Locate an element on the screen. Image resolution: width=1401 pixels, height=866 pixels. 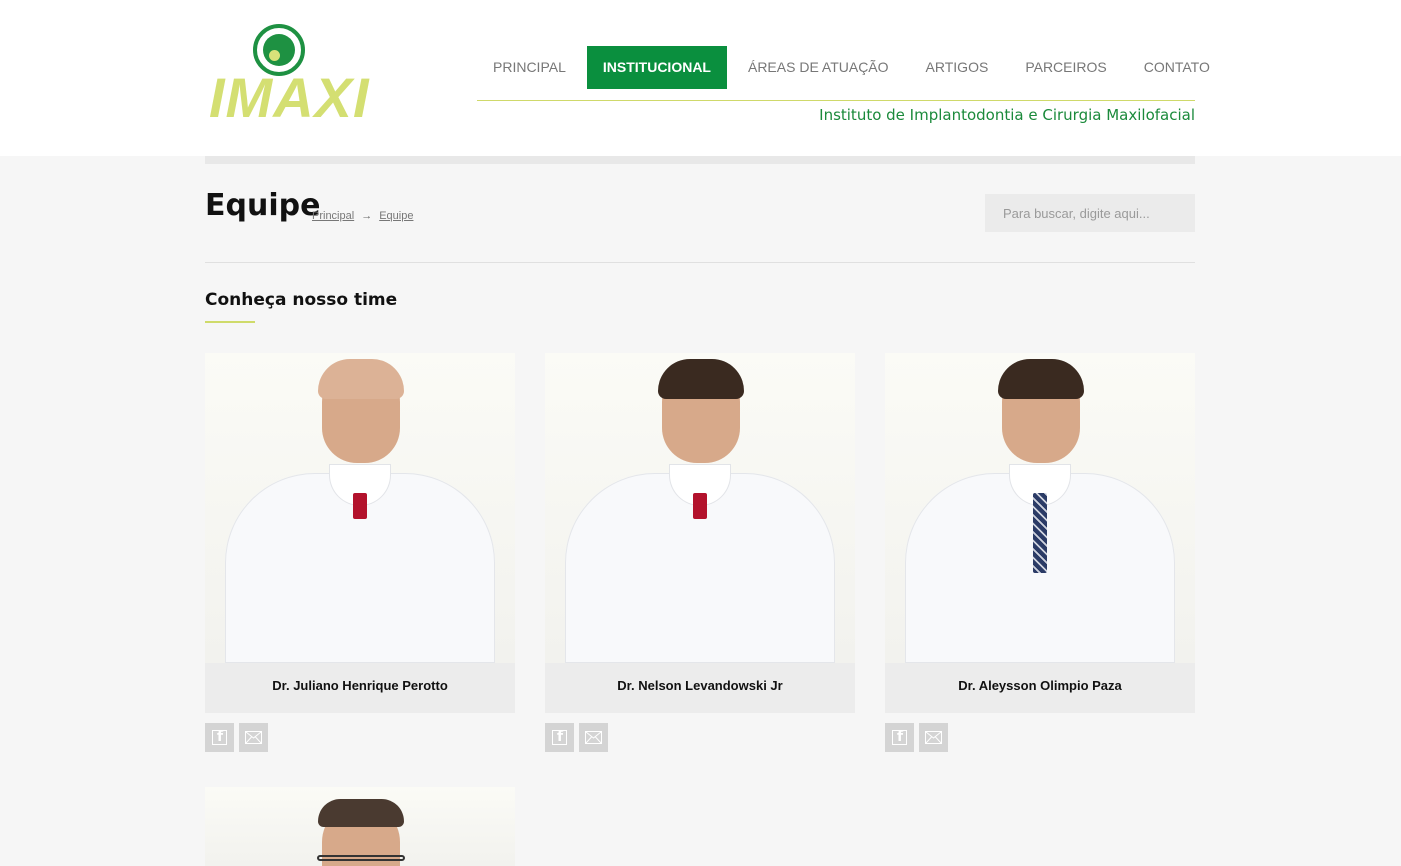
breadcrumb-current-link: Equipe is located at coordinates (396, 216).